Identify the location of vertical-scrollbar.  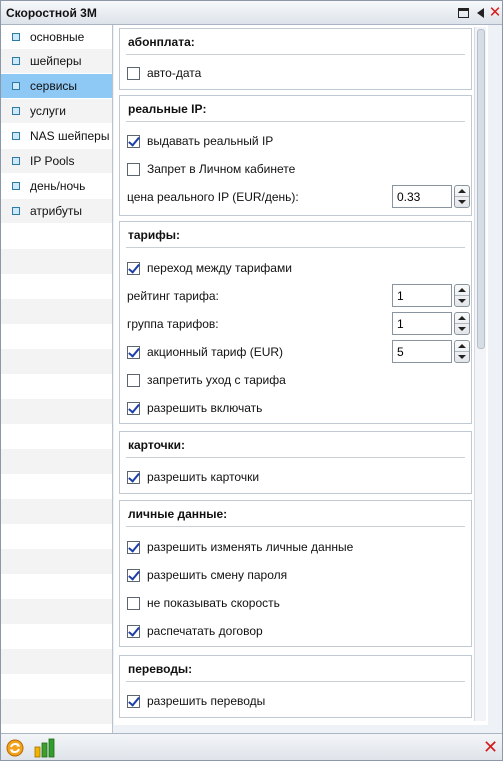
(480, 374).